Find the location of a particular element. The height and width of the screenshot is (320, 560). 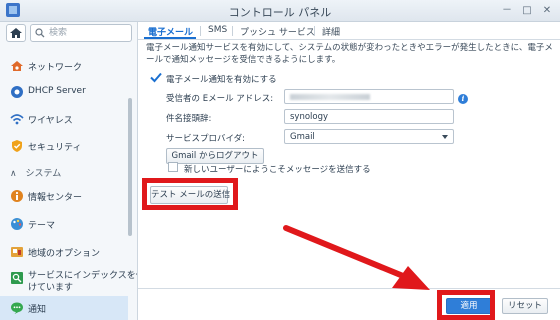

sidebar-item-label: 地域のオプション is located at coordinates (64, 254).